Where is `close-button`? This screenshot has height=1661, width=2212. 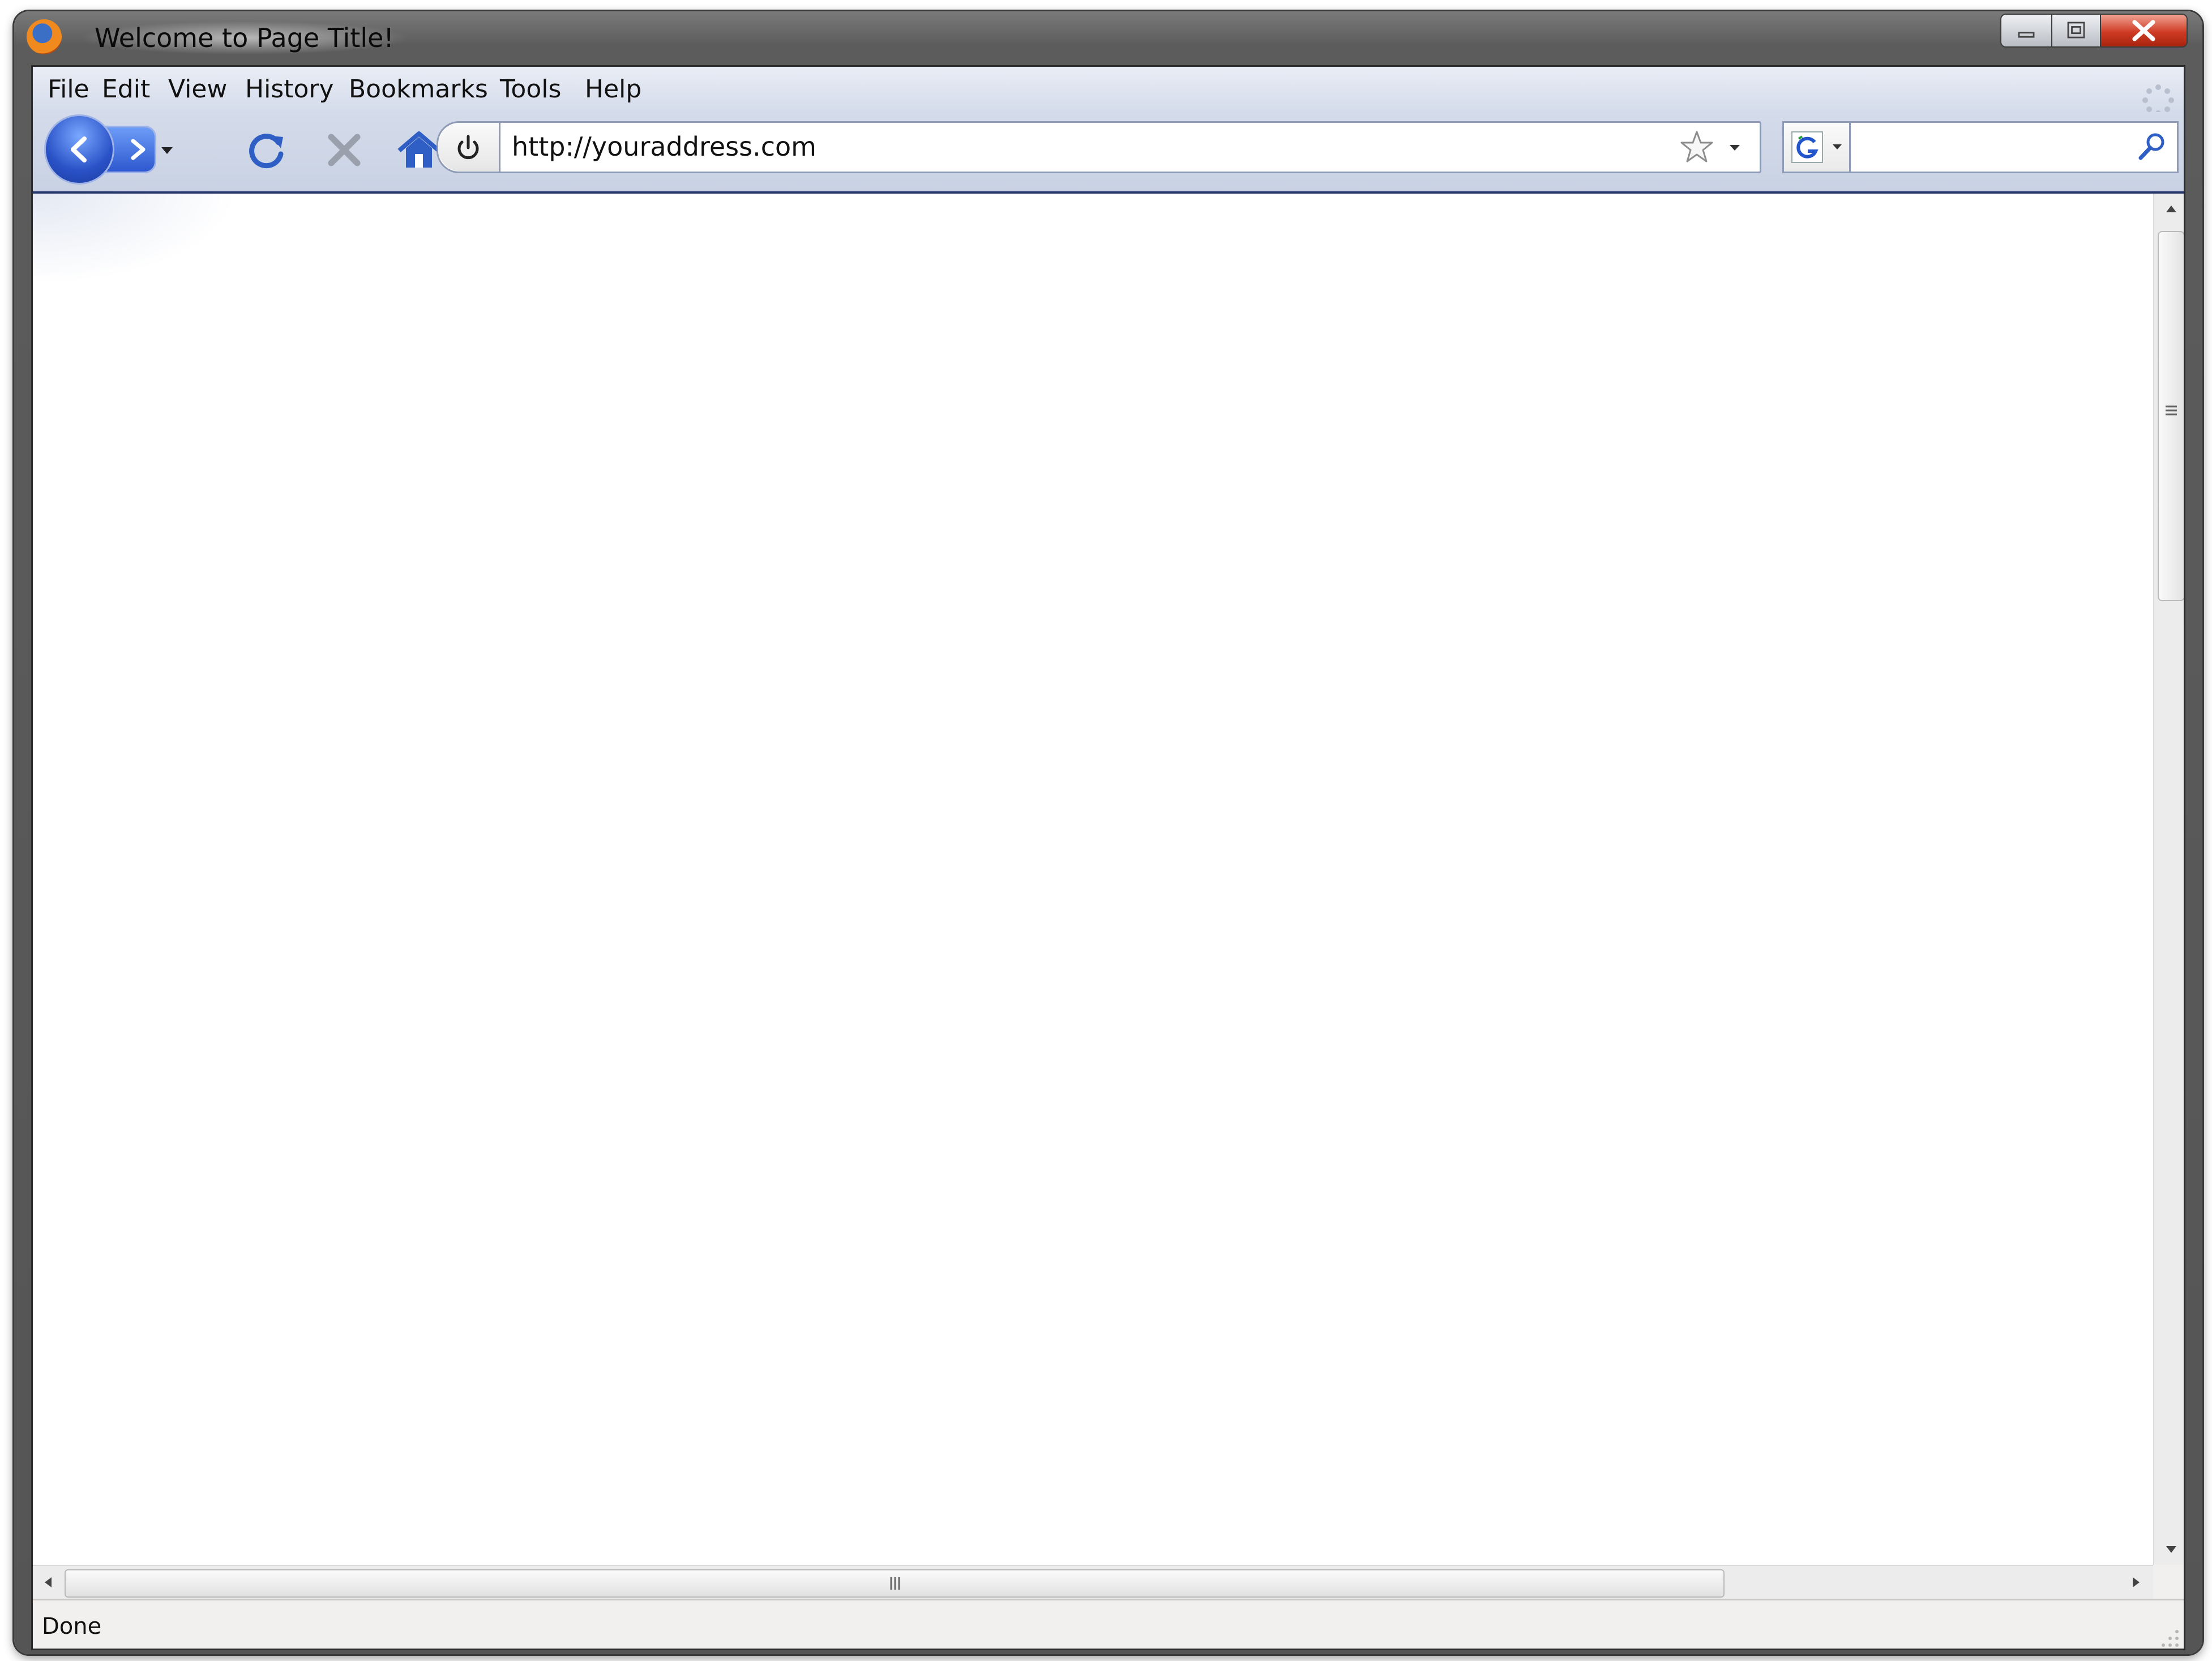
close-button is located at coordinates (2144, 31).